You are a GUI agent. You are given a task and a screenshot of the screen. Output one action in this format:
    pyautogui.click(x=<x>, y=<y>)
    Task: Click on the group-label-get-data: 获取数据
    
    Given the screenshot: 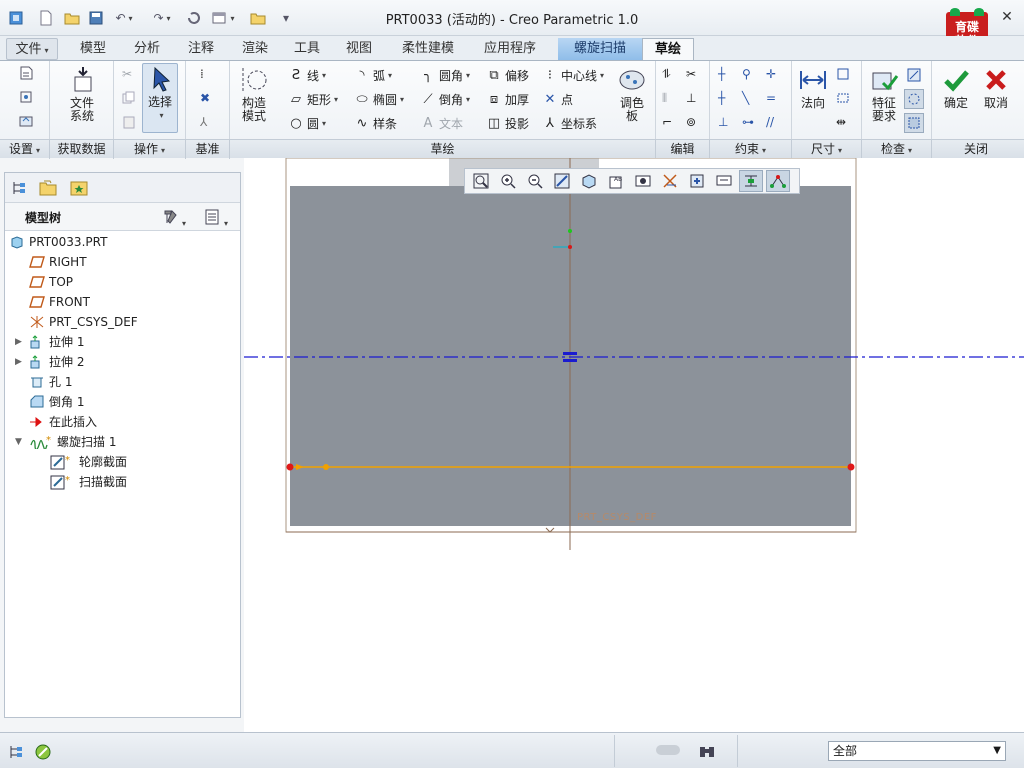 What is the action you would take?
    pyautogui.click(x=82, y=149)
    